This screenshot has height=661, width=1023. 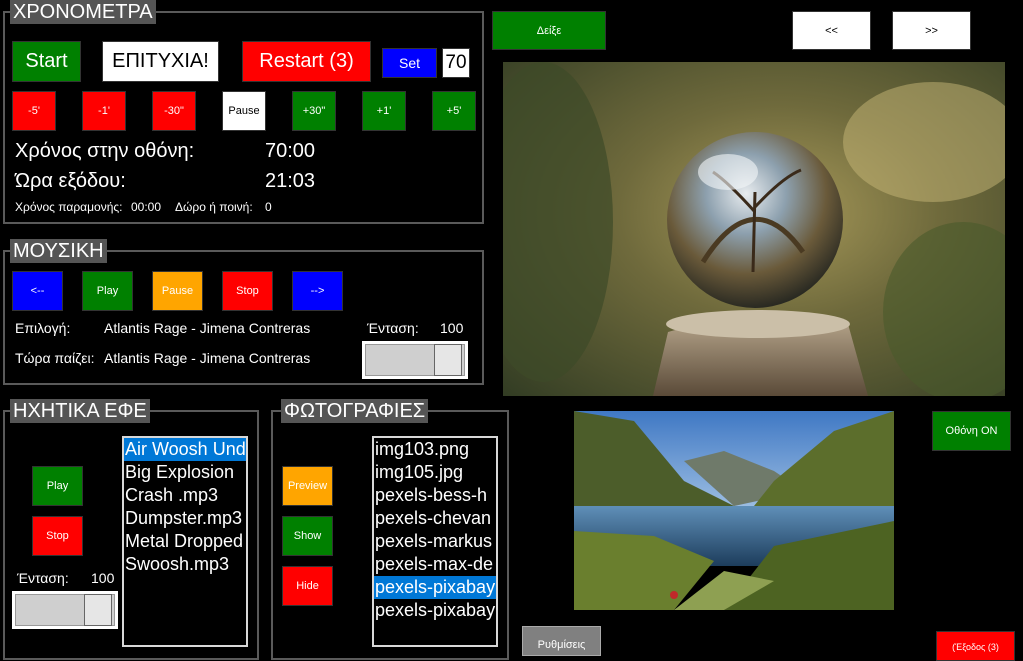 What do you see at coordinates (290, 151) in the screenshot?
I see `screen-time-value: 70:00` at bounding box center [290, 151].